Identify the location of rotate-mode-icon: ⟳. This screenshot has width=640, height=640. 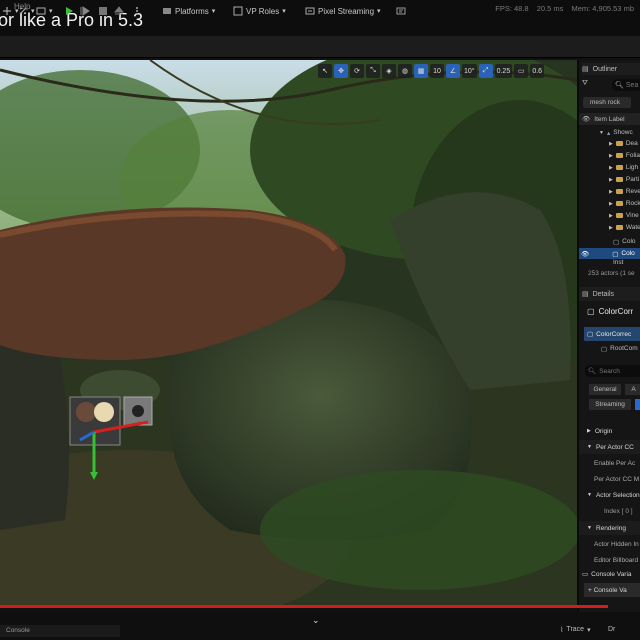
(357, 71).